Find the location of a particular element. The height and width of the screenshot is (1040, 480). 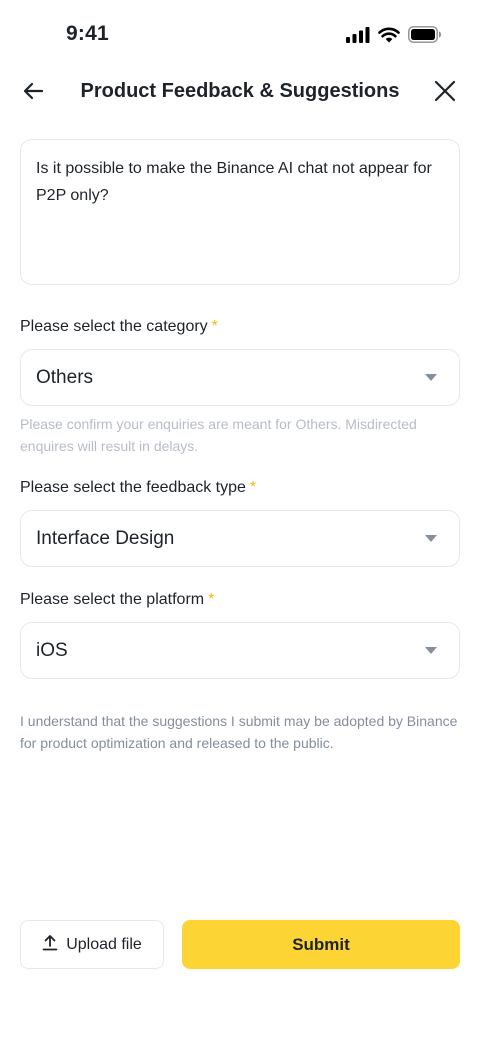

status-icons is located at coordinates (394, 37).